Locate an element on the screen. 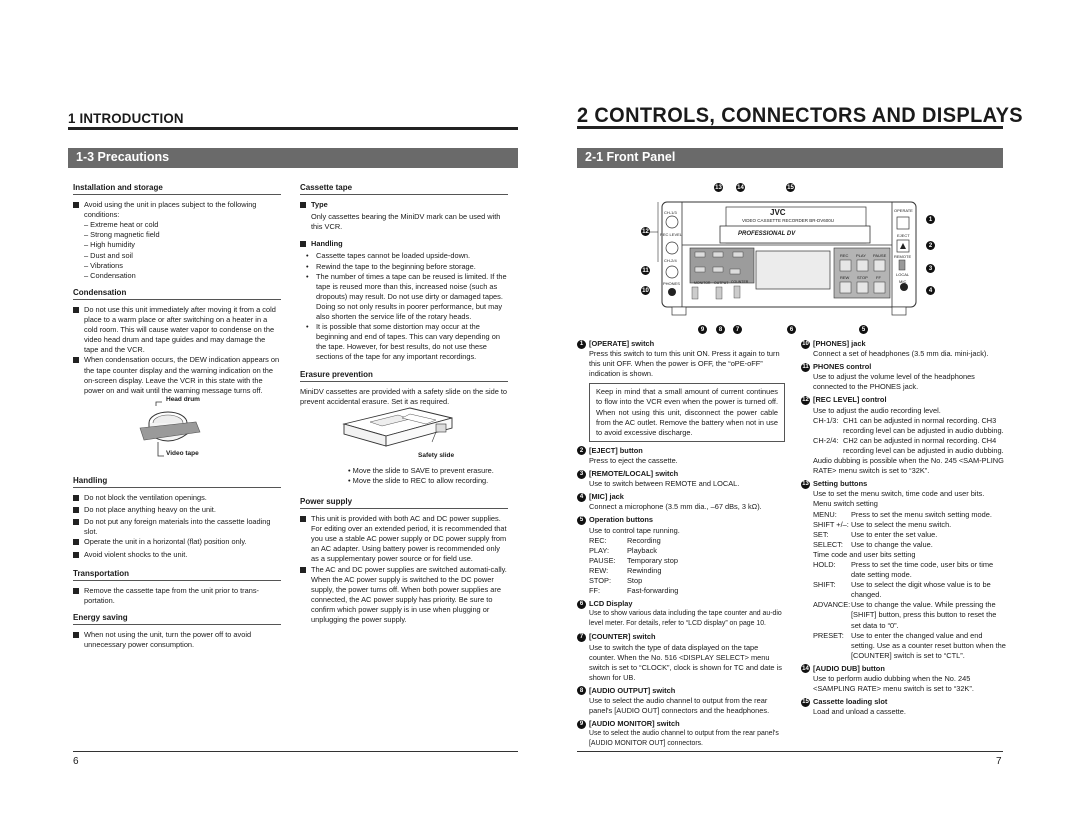 This screenshot has height=834, width=1080. ff-label: FF is located at coordinates (878, 277).